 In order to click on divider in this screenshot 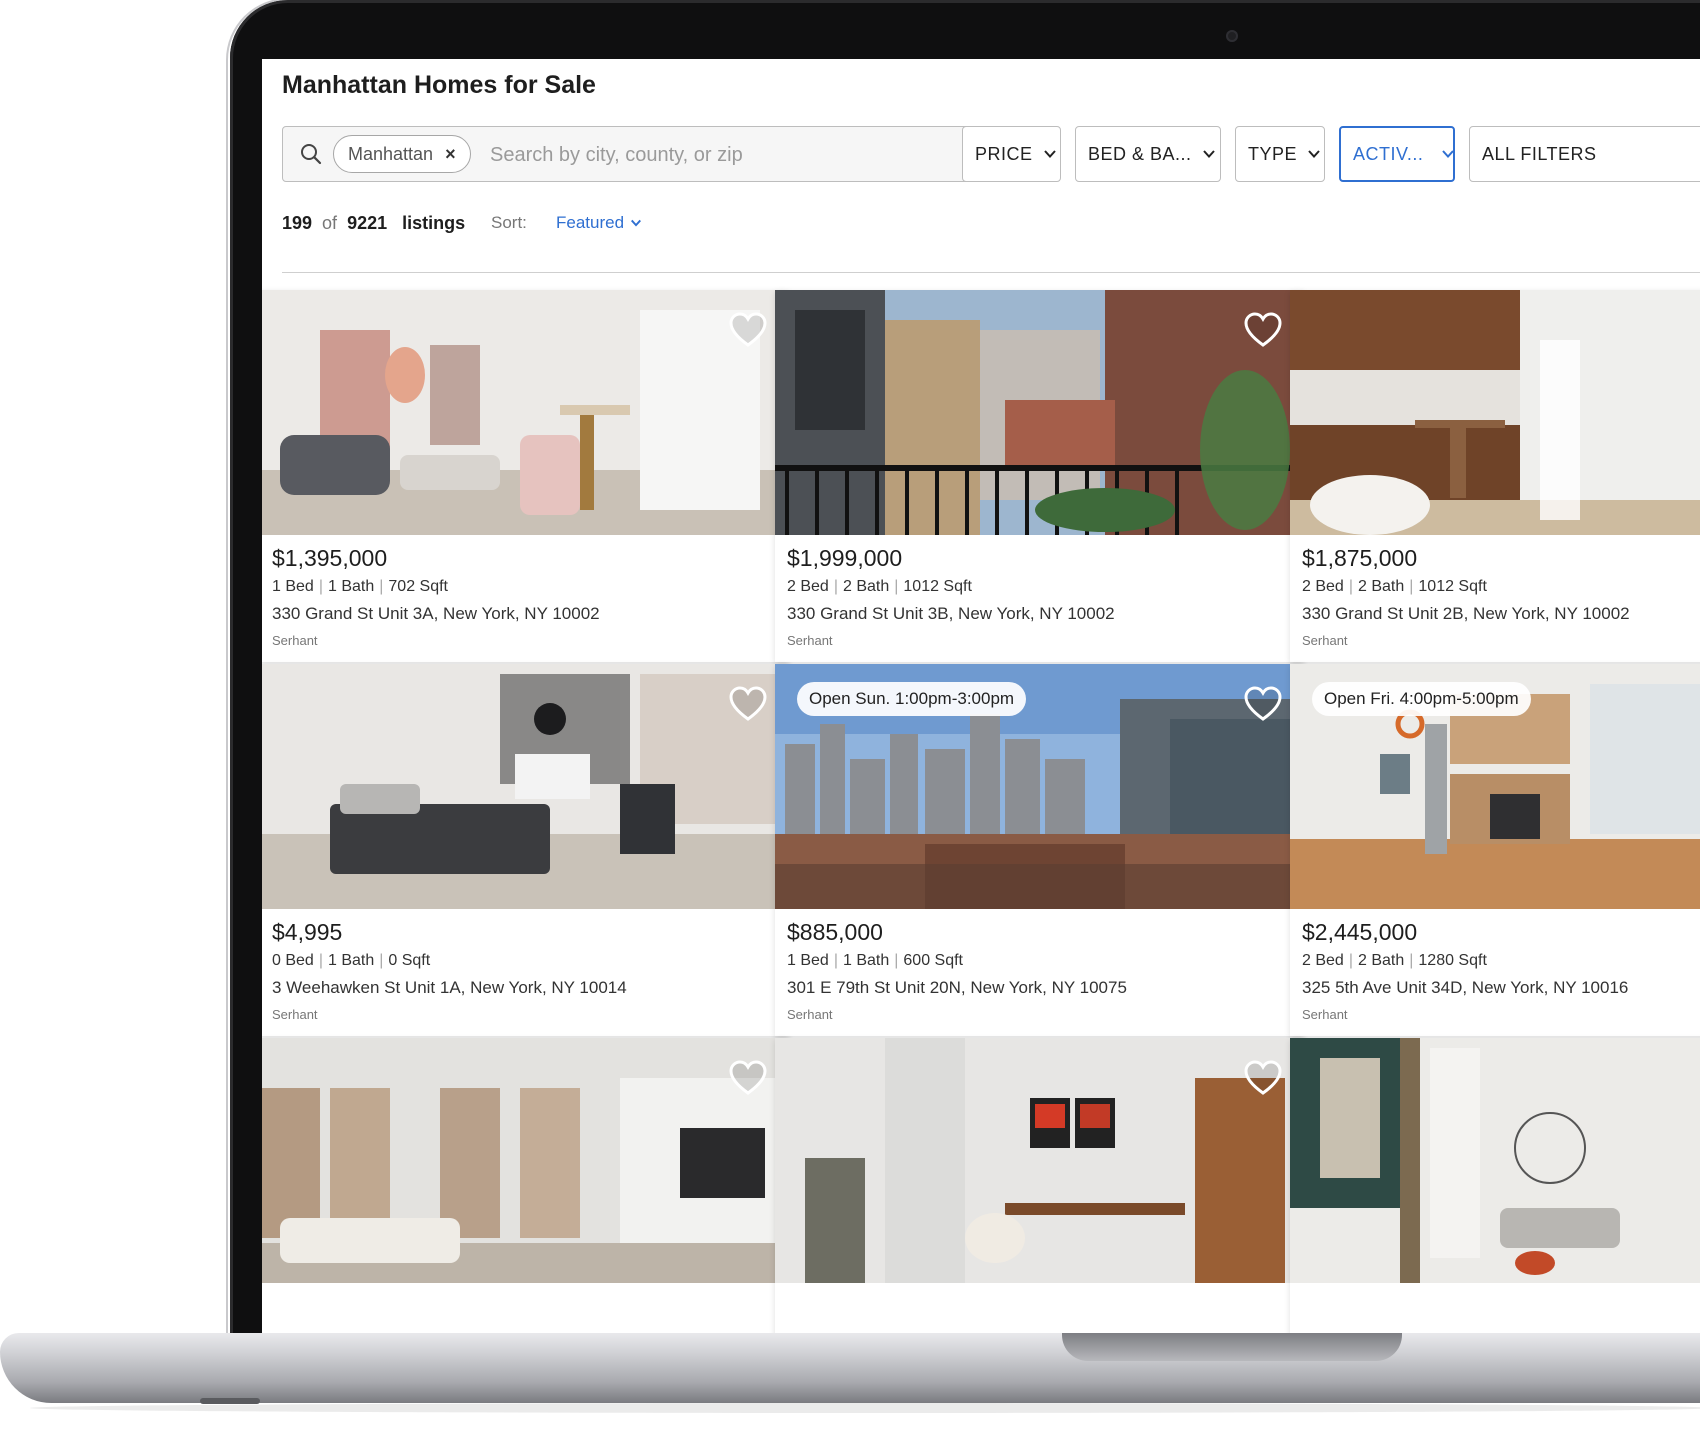, I will do `click(991, 272)`.